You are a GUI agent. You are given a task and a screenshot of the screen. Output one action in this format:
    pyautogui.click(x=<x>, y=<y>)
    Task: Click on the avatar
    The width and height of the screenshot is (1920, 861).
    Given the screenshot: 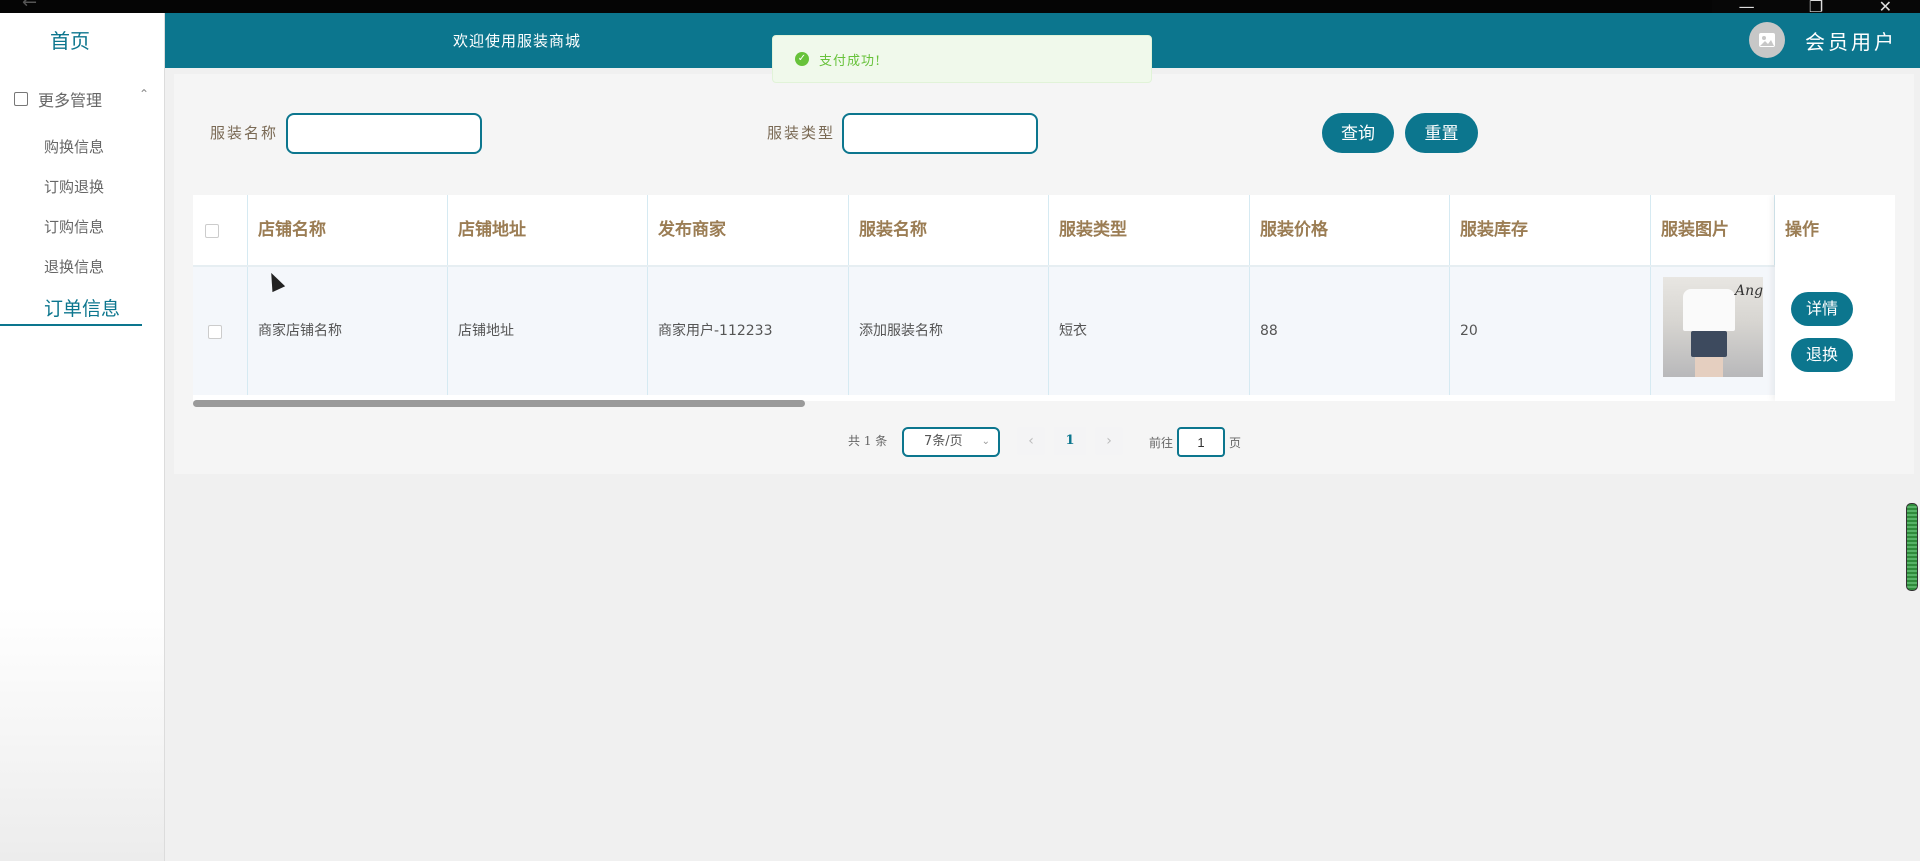 What is the action you would take?
    pyautogui.click(x=1767, y=40)
    